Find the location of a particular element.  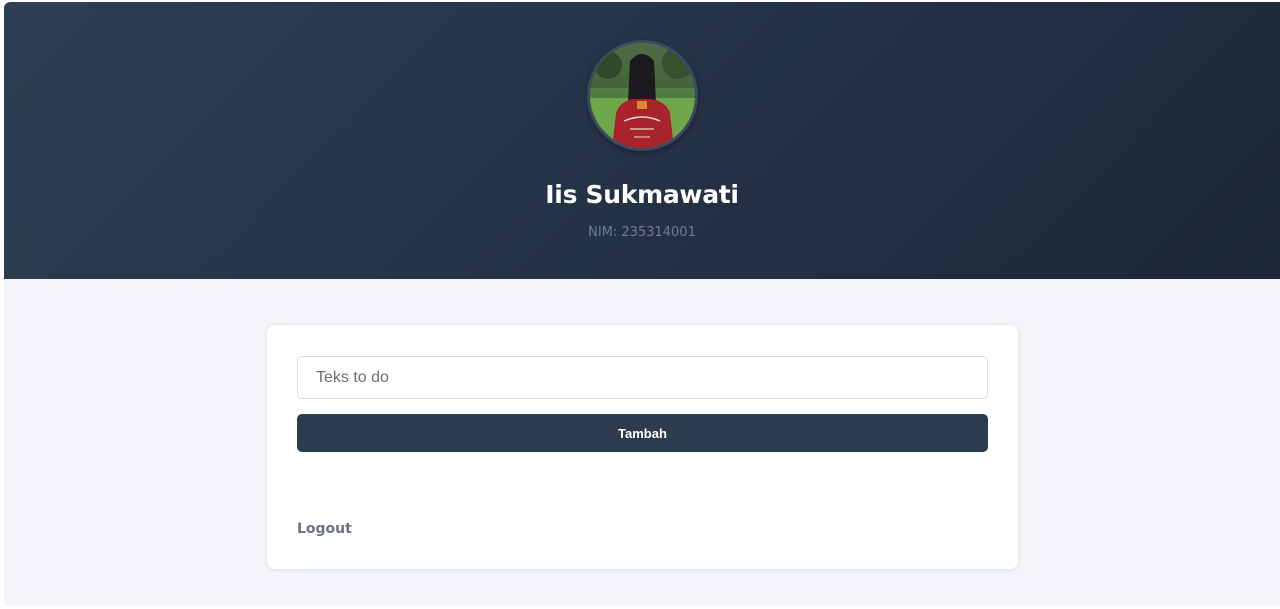

avatar-photo is located at coordinates (642, 95).